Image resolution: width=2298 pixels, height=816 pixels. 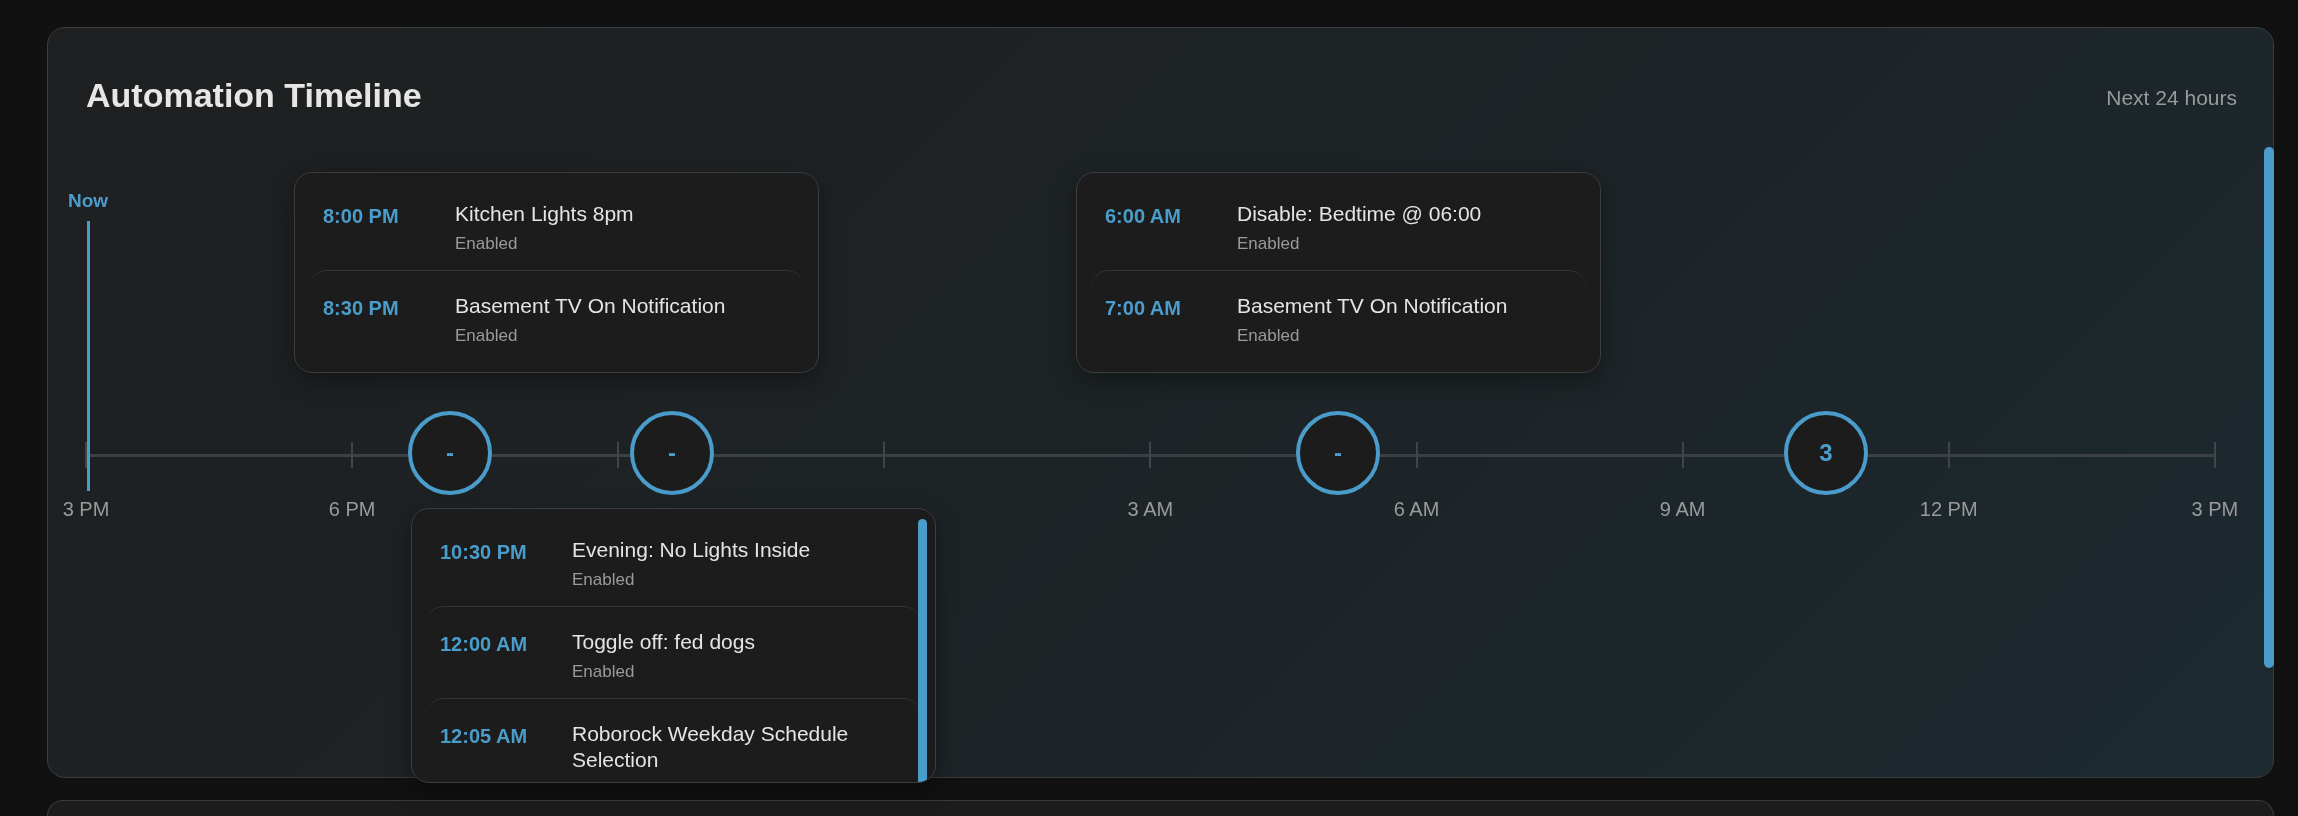 I want to click on event-row: 8:00 PM Kitchen Lights 8pm Enabled, so click(x=556, y=225).